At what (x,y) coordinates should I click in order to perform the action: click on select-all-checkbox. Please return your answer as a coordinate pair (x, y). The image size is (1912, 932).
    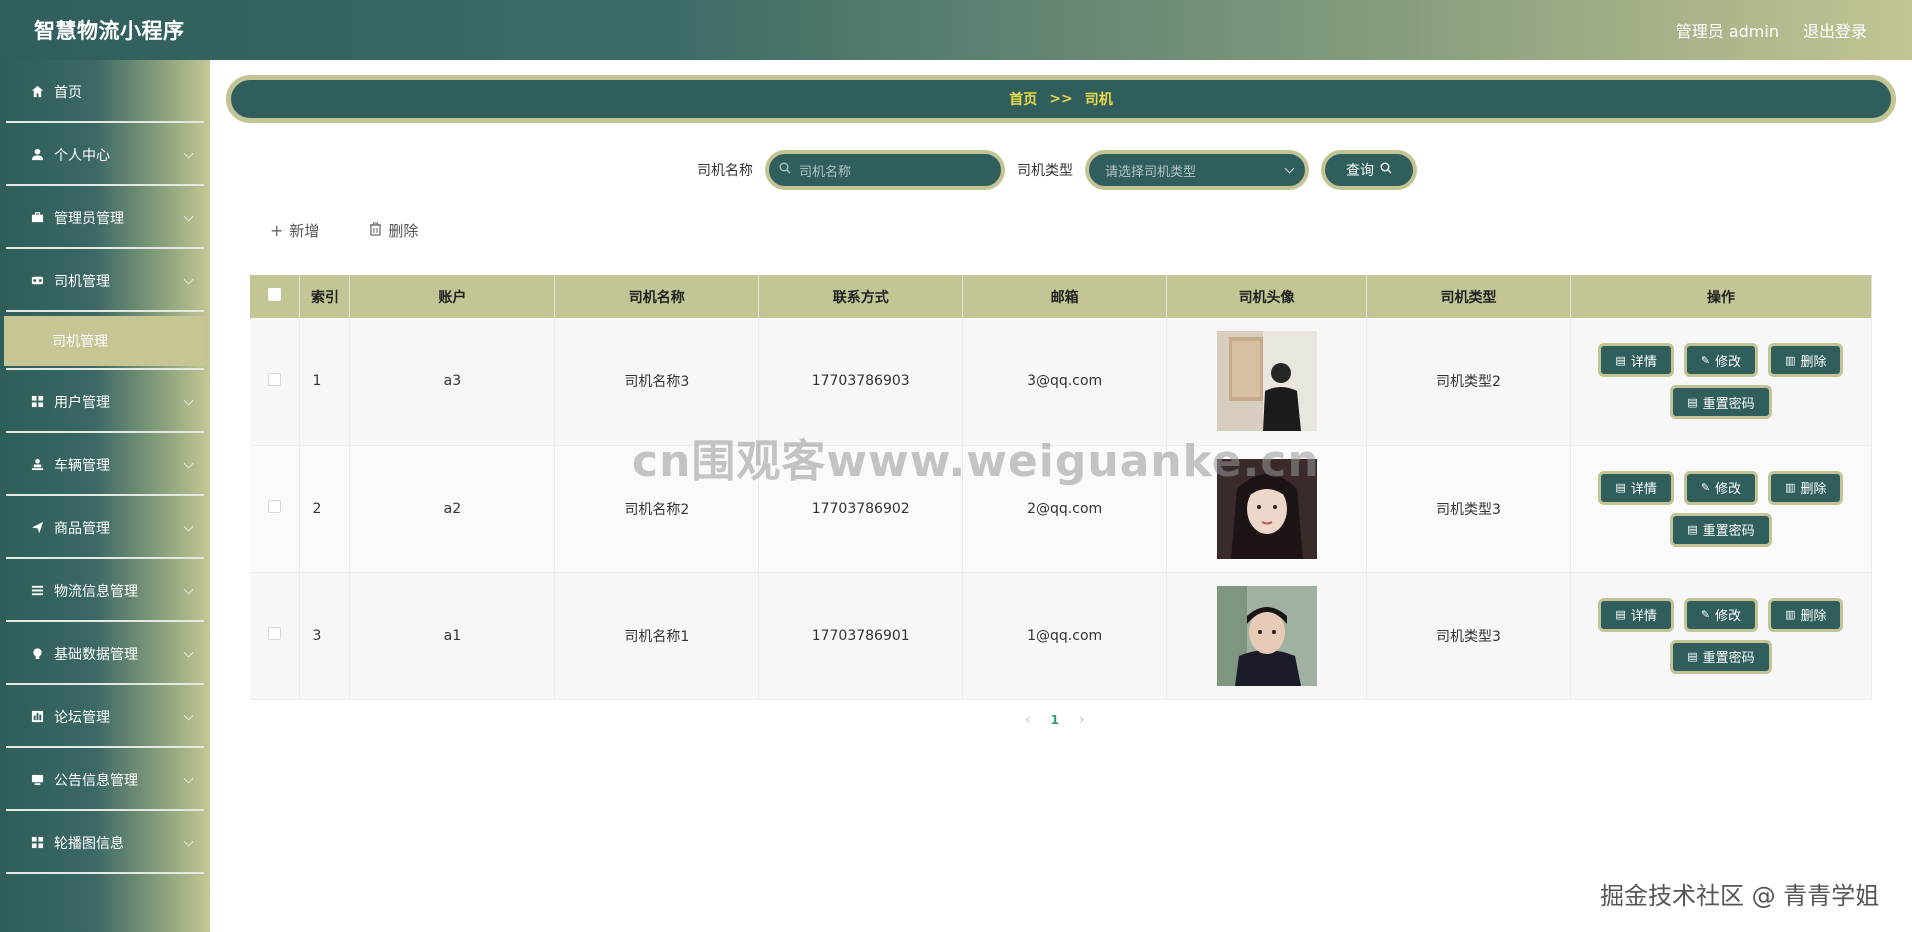
    Looking at the image, I should click on (275, 294).